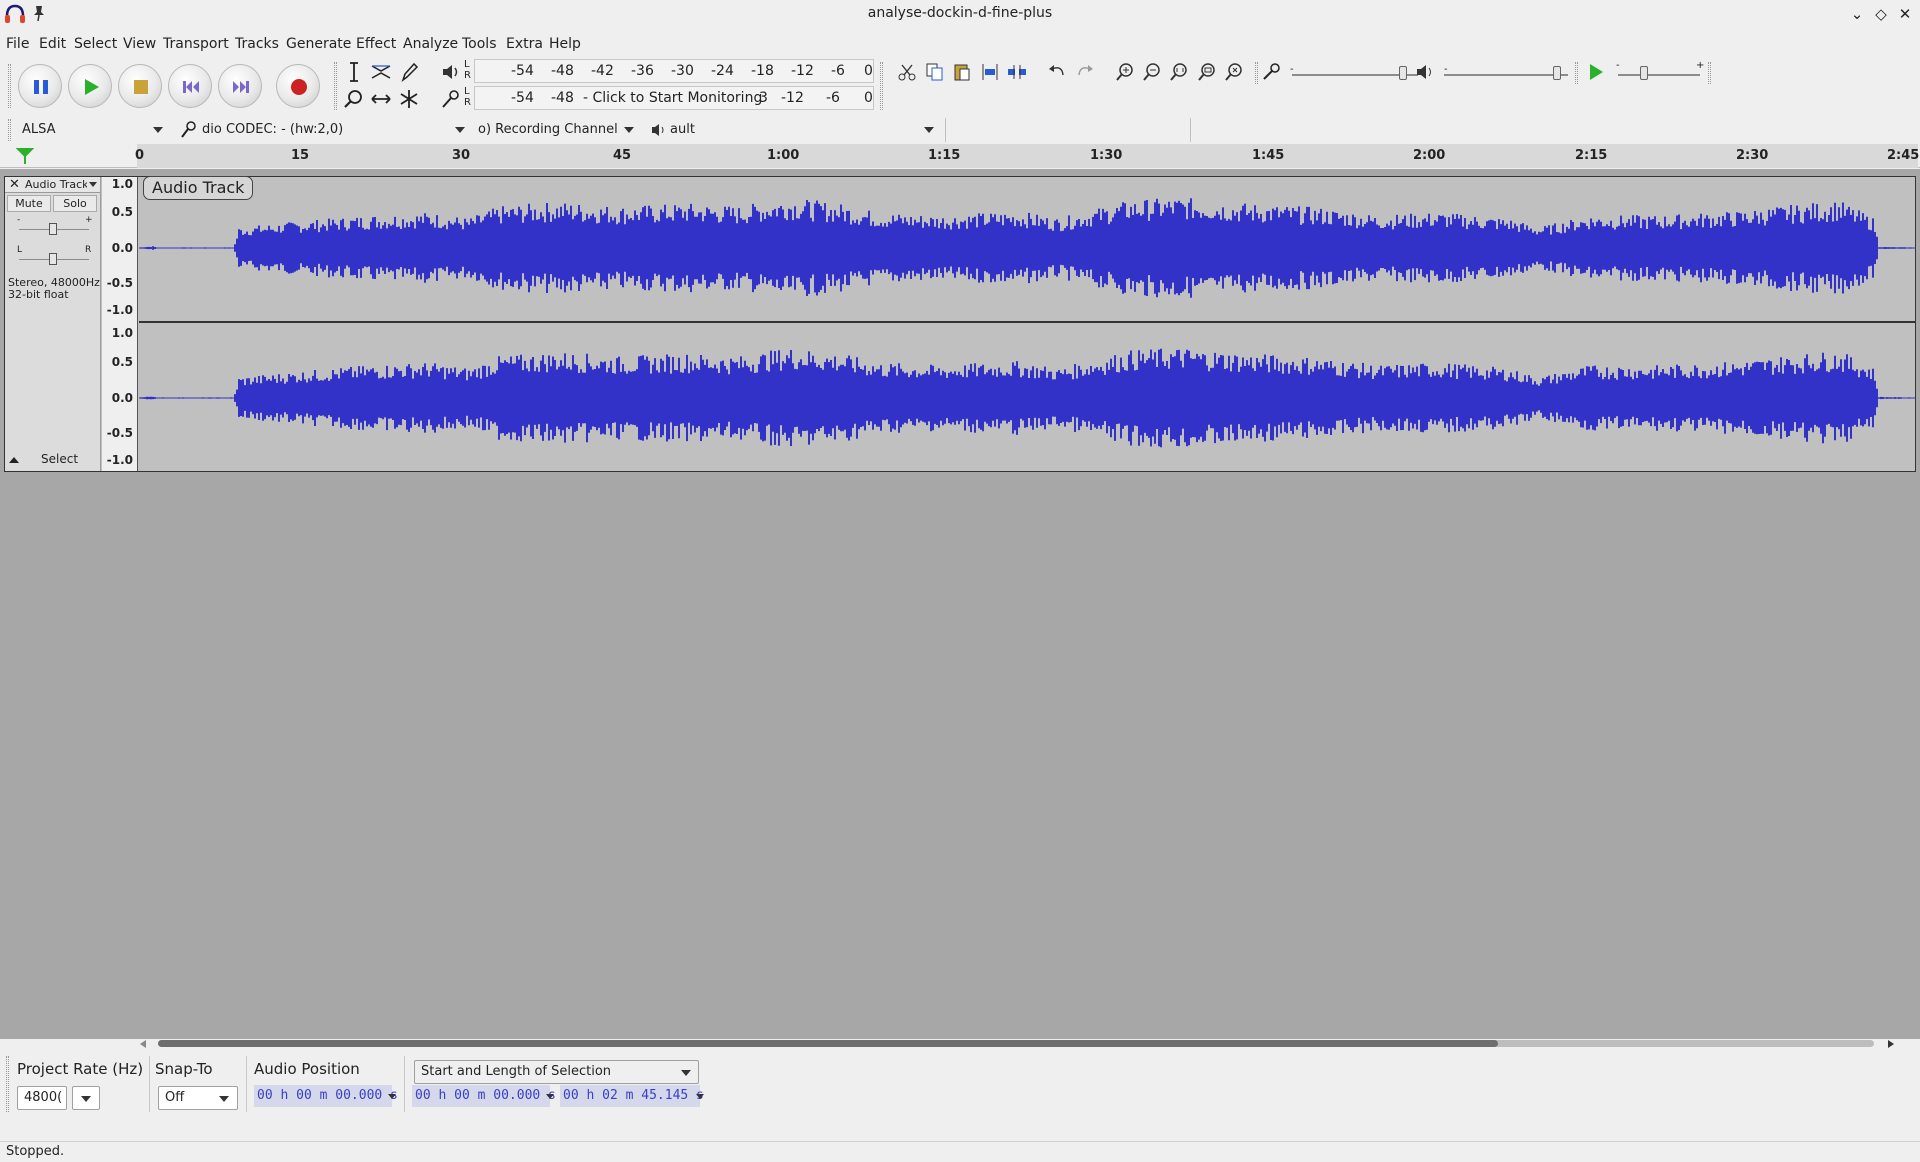 The width and height of the screenshot is (1920, 1162). What do you see at coordinates (140, 86) in the screenshot?
I see `stop-button` at bounding box center [140, 86].